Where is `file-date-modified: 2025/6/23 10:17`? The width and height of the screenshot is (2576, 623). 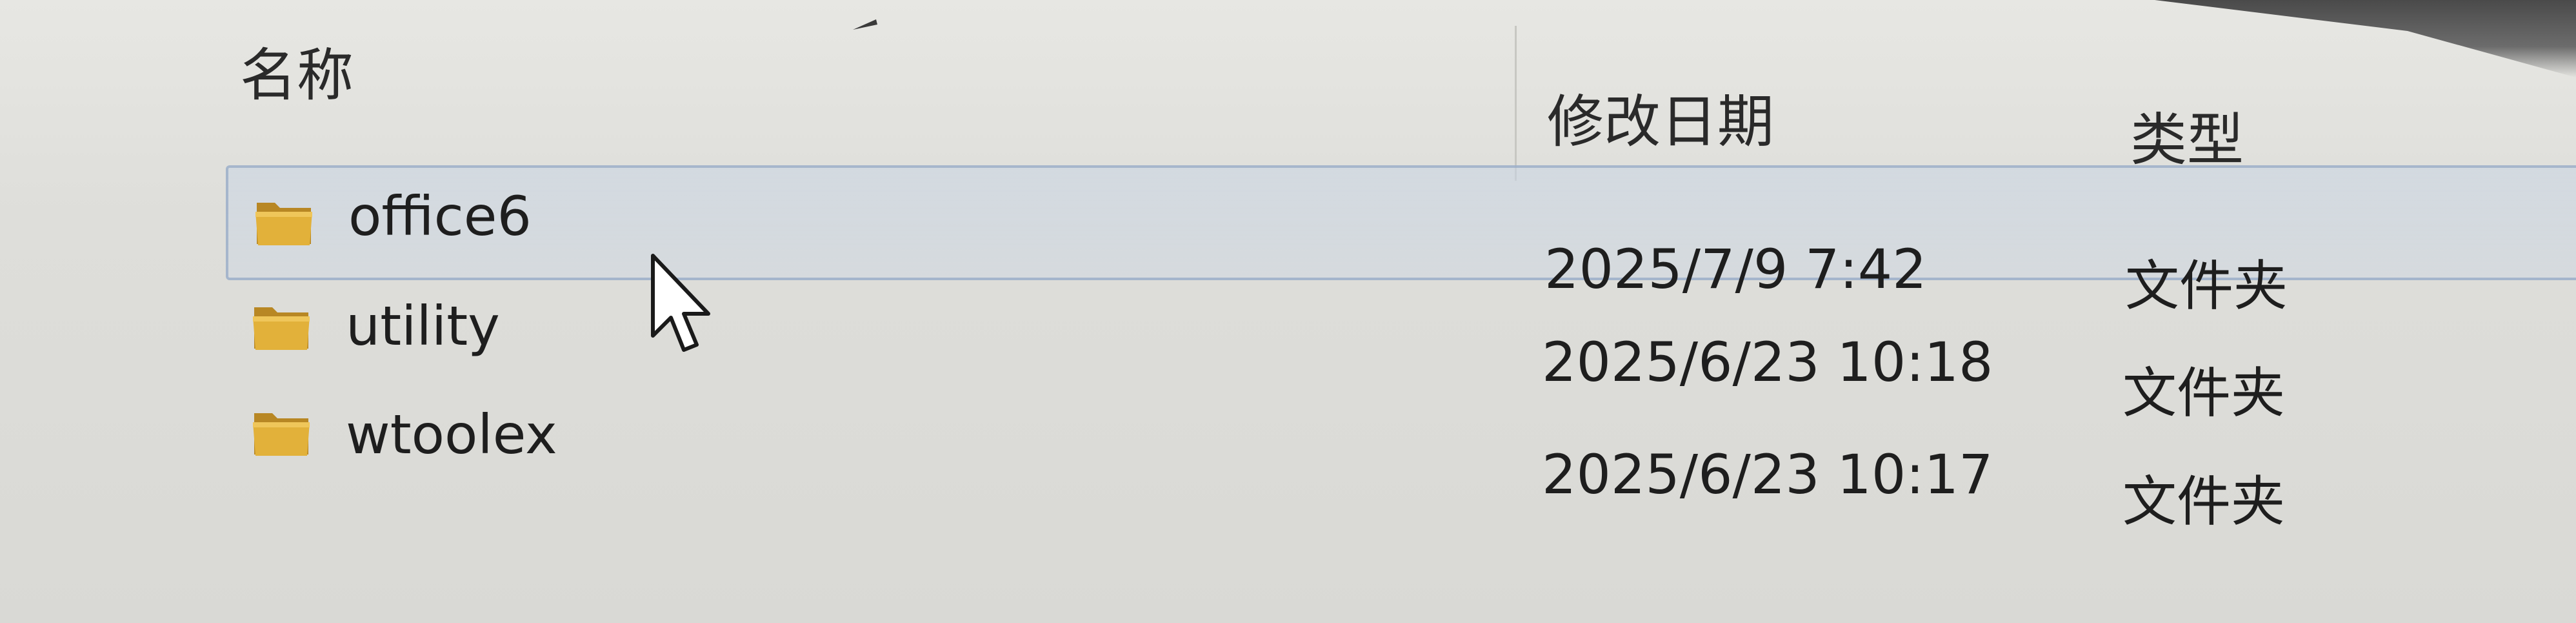
file-date-modified: 2025/6/23 10:17 is located at coordinates (1767, 474).